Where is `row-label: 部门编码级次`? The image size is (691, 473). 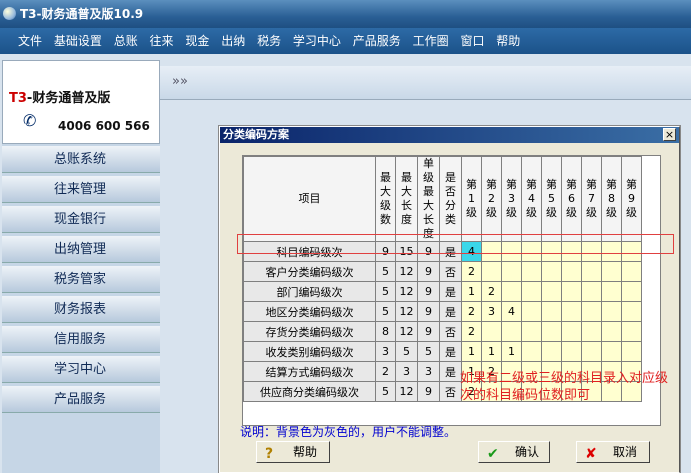 row-label: 部门编码级次 is located at coordinates (309, 291).